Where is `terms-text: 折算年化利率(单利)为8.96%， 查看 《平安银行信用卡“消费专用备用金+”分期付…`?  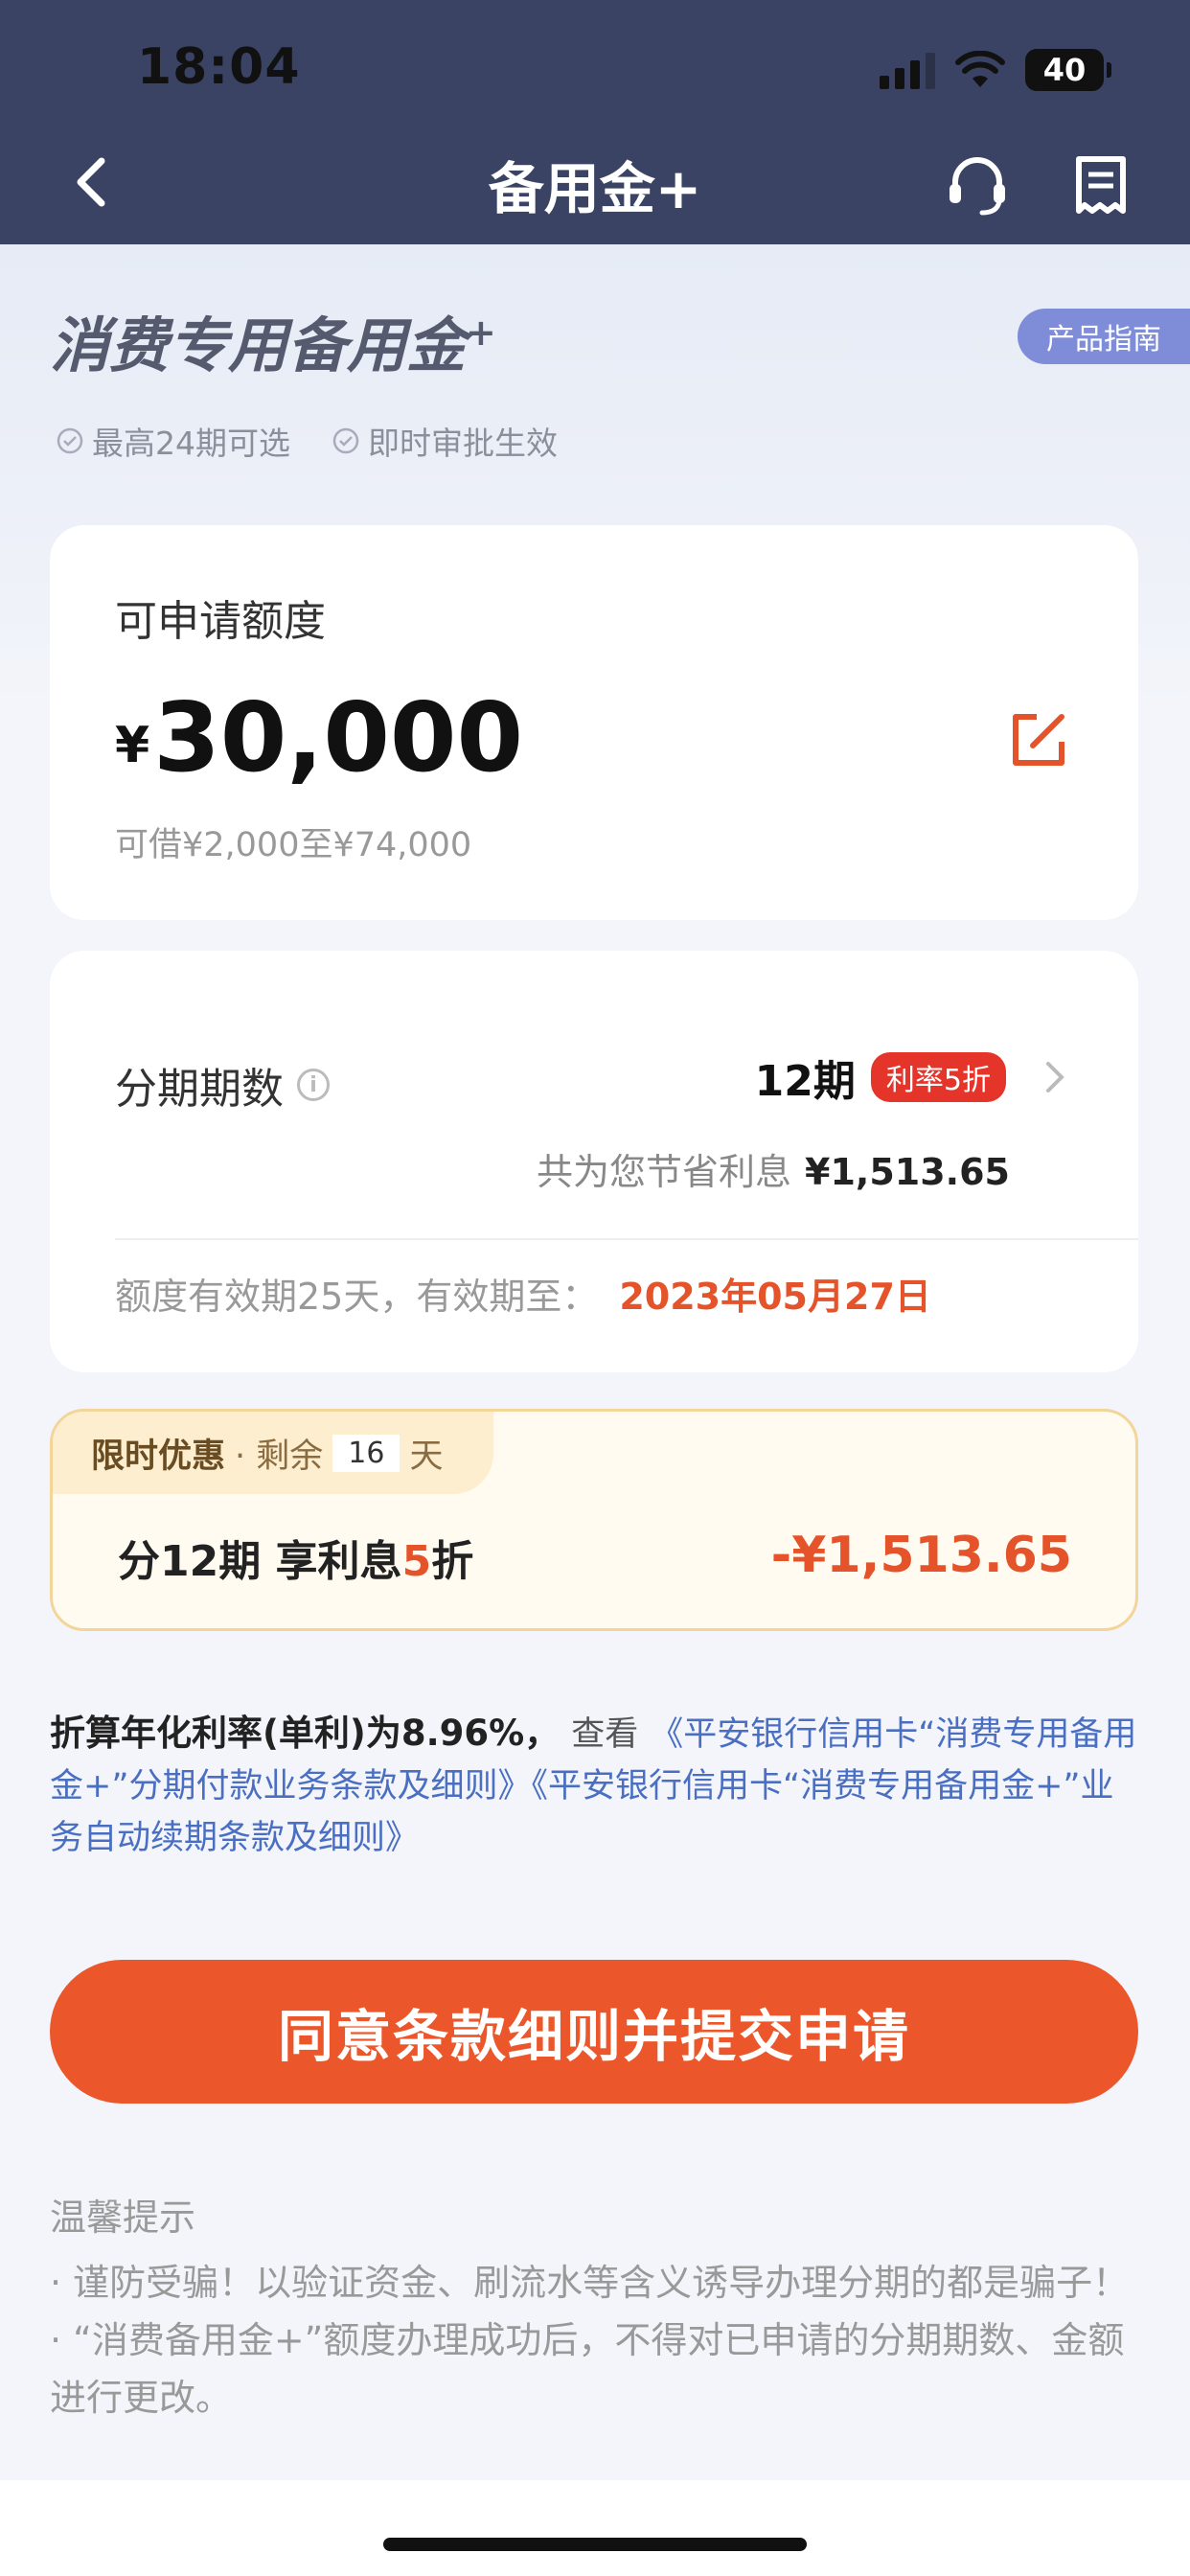 terms-text: 折算年化利率(单利)为8.96%， 查看 《平安银行信用卡“消费专用备用金+”分期付… is located at coordinates (596, 1786).